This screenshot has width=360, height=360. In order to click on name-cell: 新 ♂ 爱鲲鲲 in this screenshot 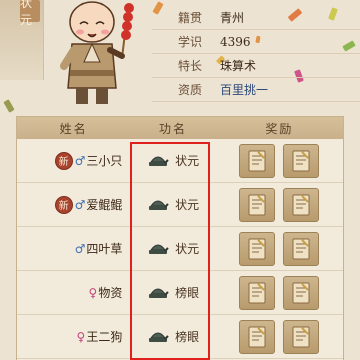, I will do `click(73, 204)`.